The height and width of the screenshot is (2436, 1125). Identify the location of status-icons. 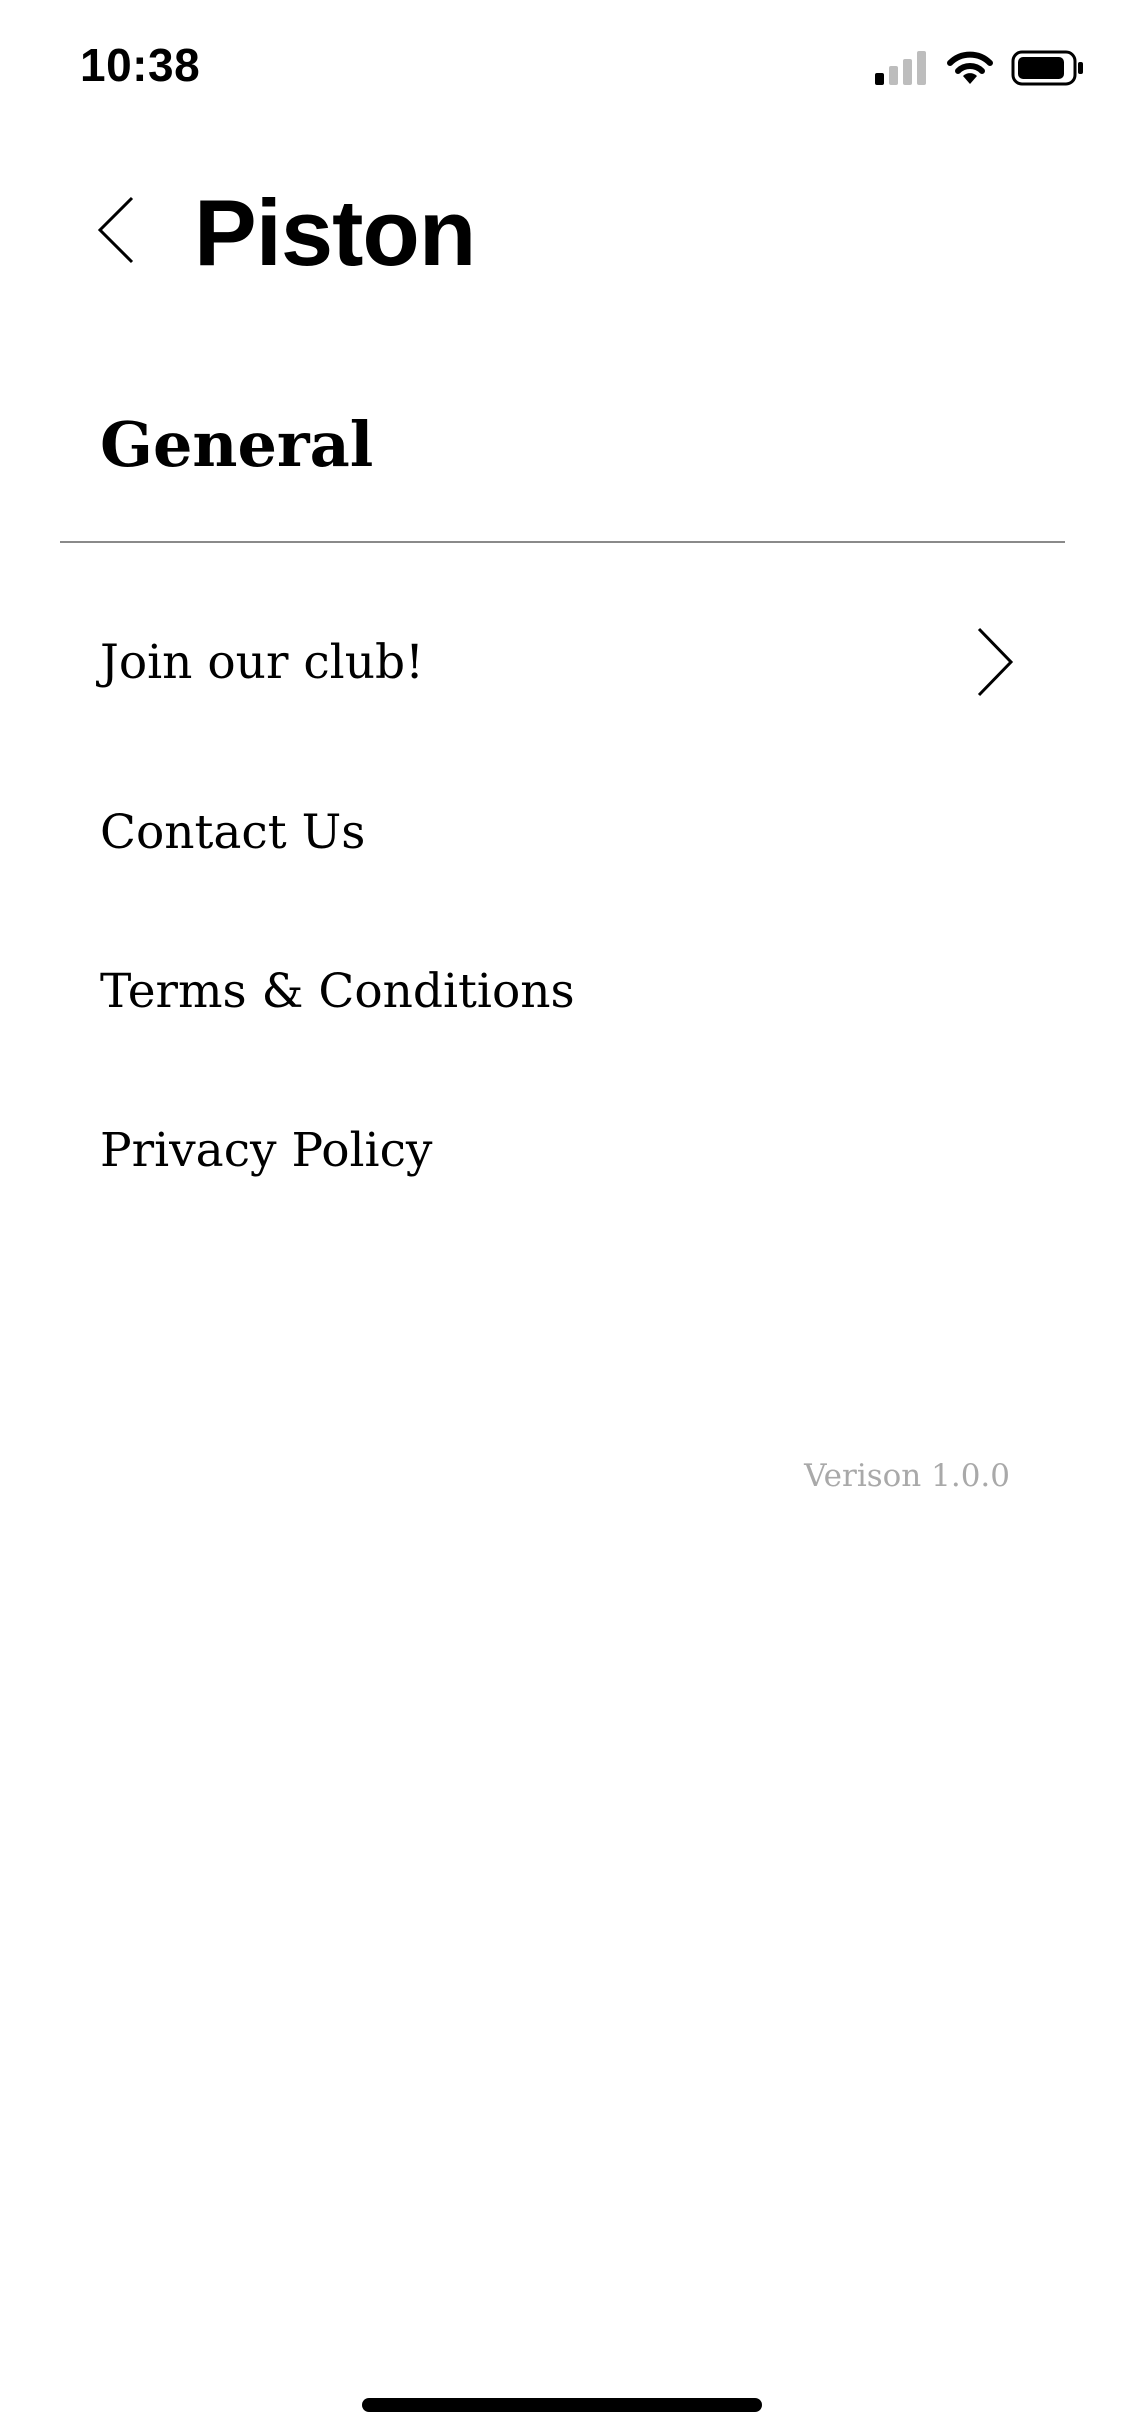
(980, 70).